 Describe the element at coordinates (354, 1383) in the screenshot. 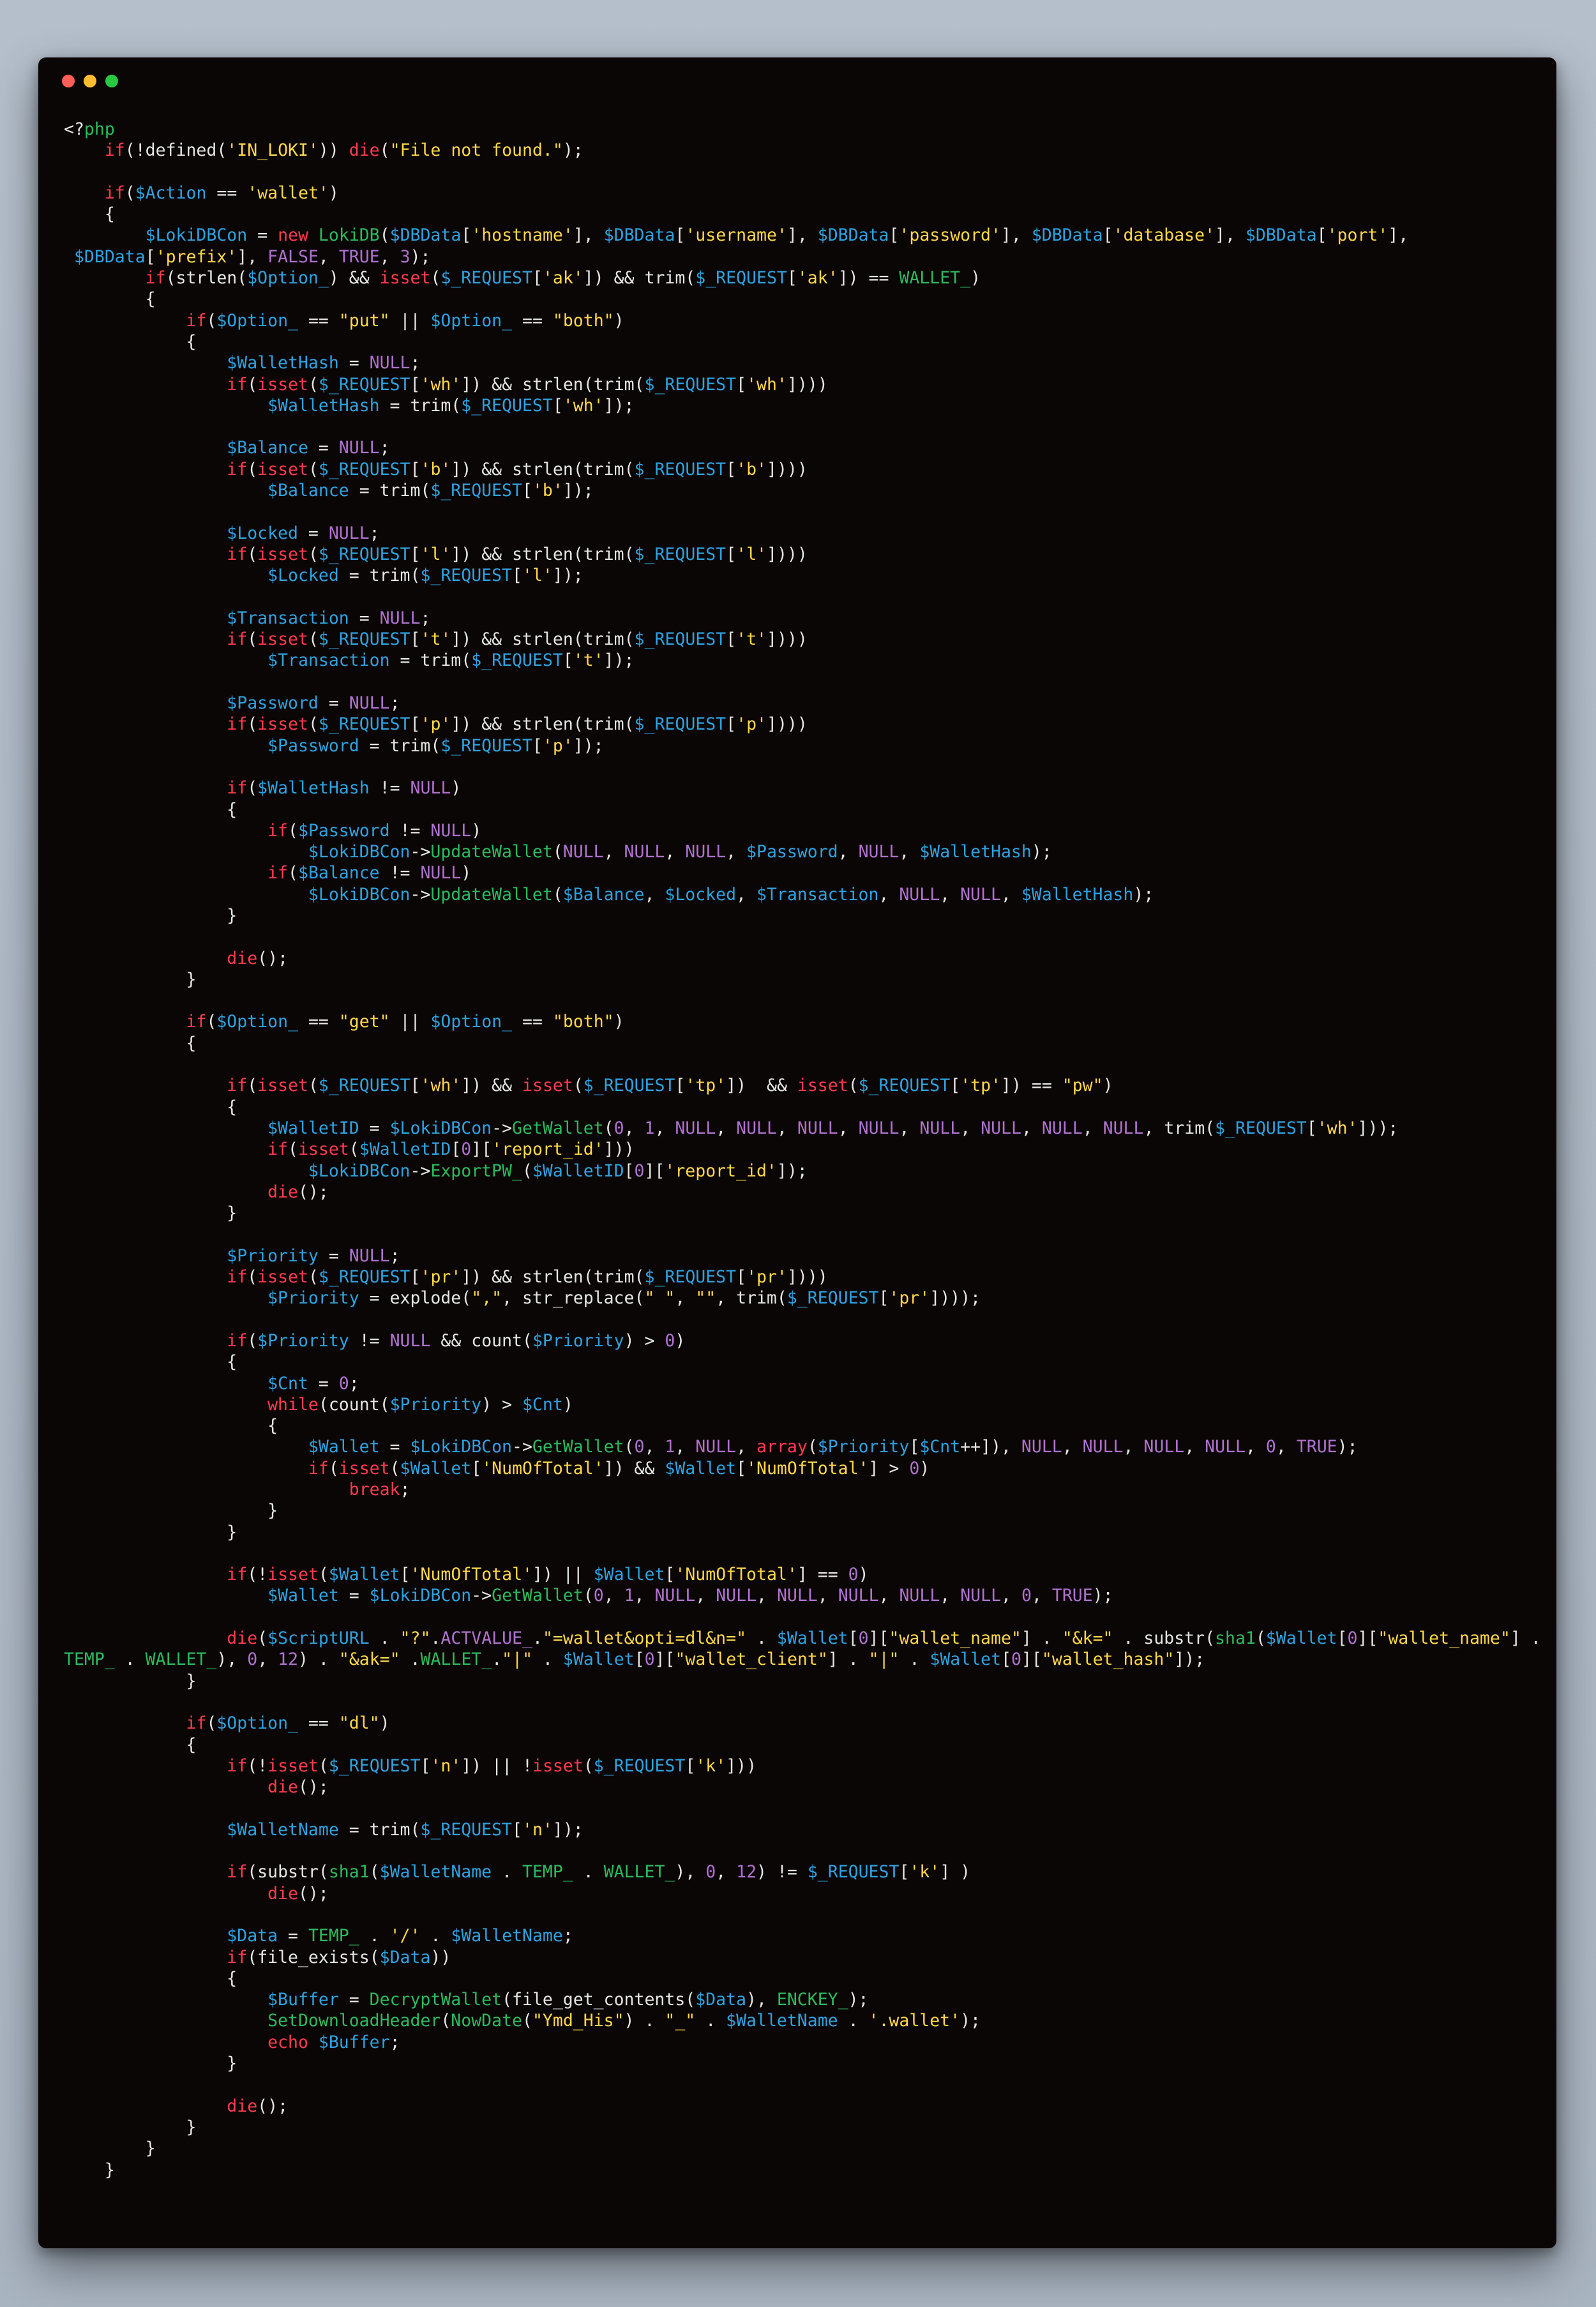

I see `code-token: ;` at that location.